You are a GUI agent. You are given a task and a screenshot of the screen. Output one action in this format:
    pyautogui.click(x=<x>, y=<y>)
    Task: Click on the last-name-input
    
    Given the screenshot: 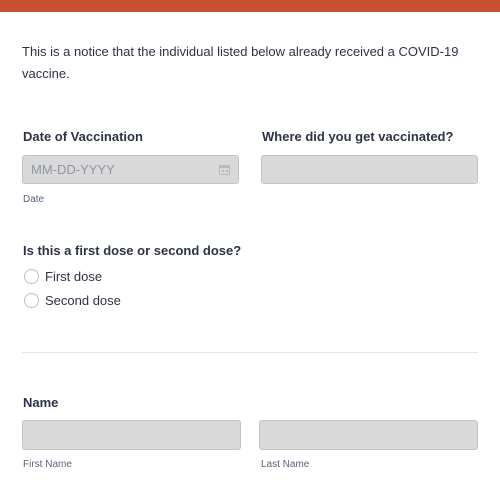 What is the action you would take?
    pyautogui.click(x=368, y=435)
    